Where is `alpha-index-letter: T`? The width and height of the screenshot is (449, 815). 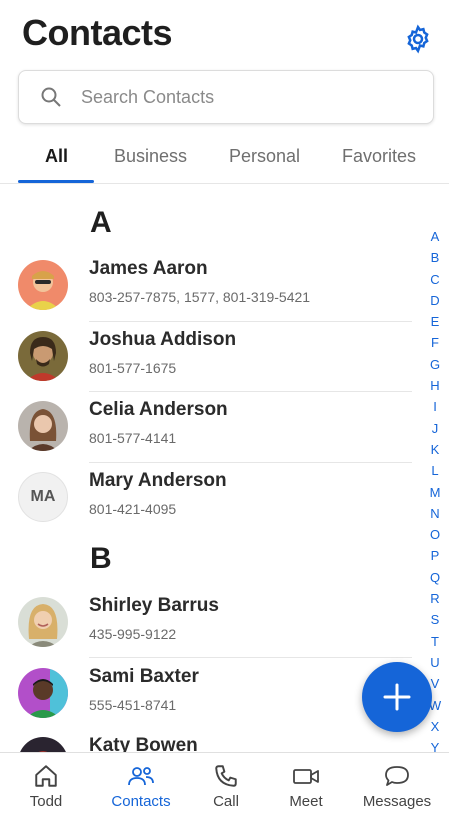
alpha-index-letter: T is located at coordinates (435, 641).